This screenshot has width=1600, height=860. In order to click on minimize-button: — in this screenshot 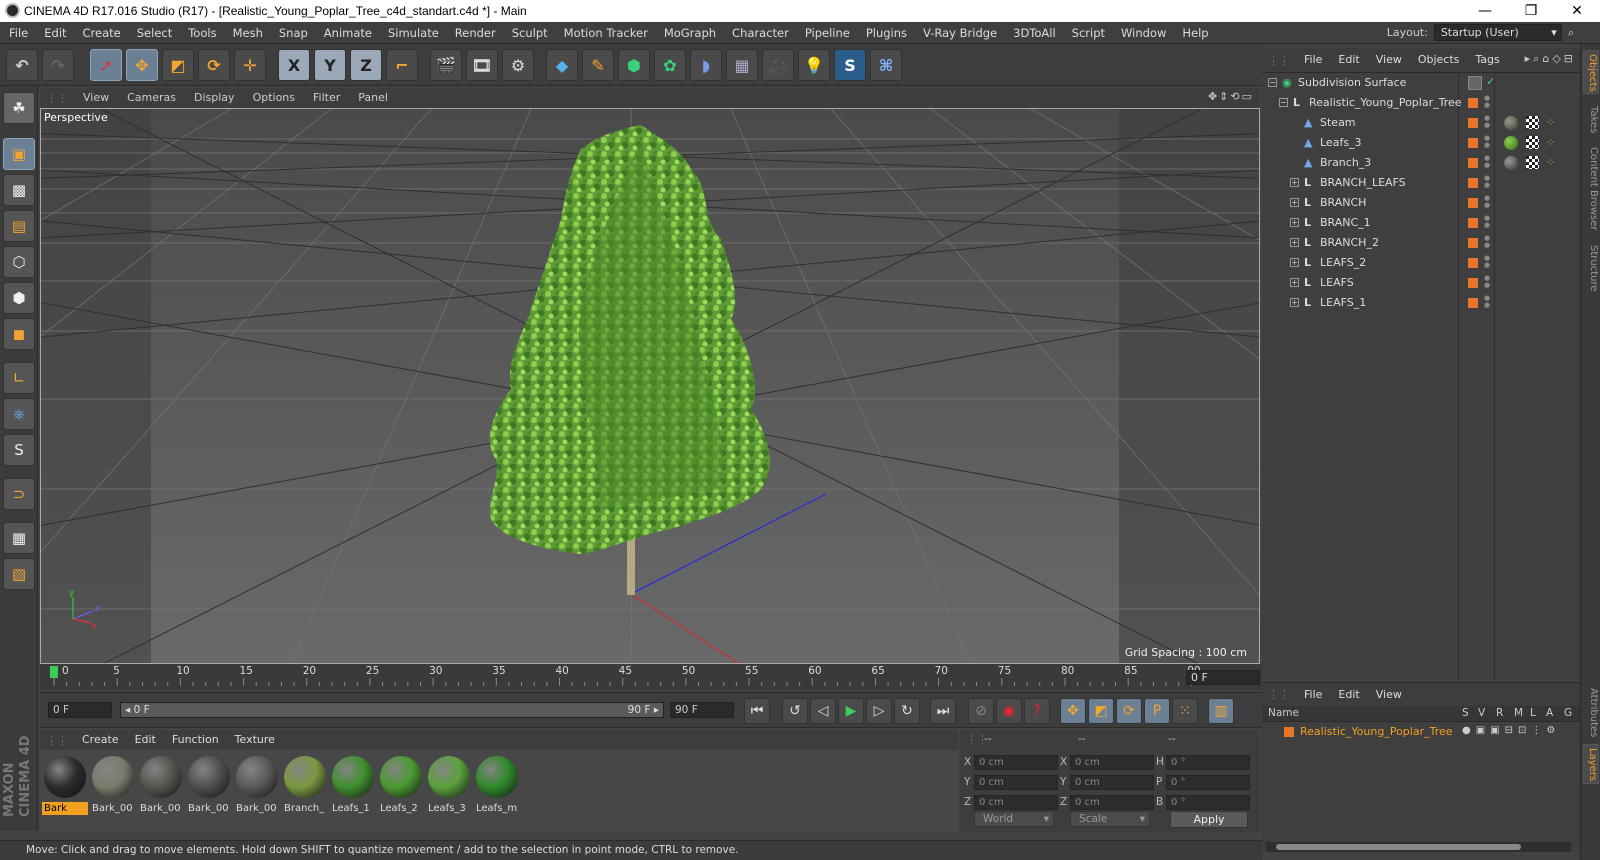, I will do `click(1485, 11)`.